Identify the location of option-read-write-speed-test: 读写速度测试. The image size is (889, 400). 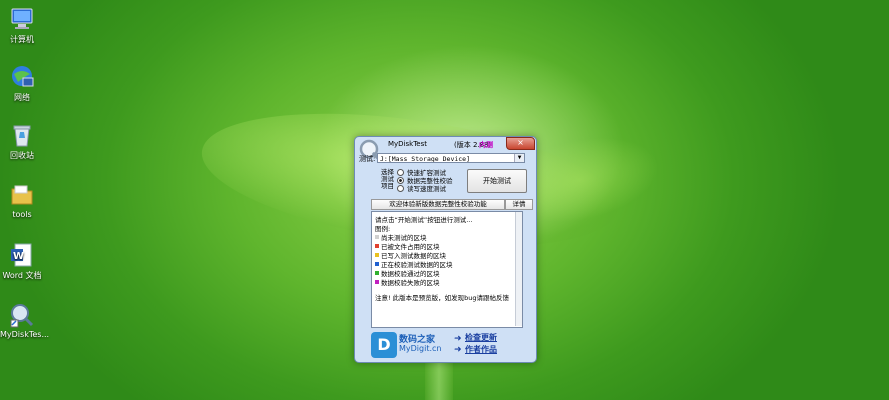
(421, 188).